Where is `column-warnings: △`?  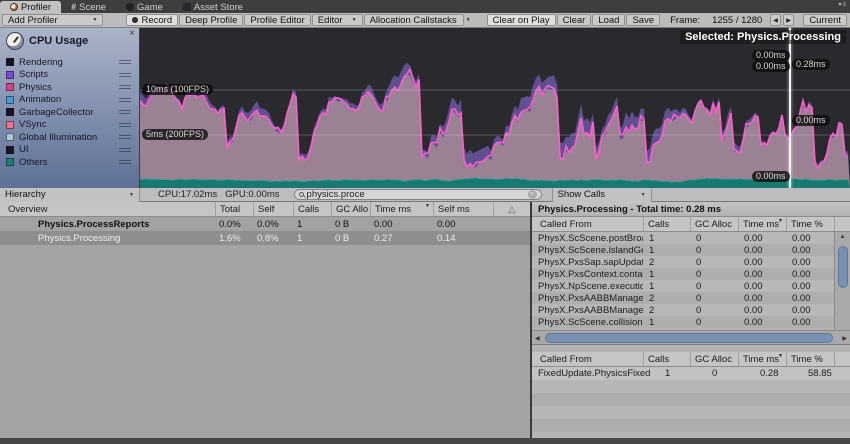 column-warnings: △ is located at coordinates (511, 209).